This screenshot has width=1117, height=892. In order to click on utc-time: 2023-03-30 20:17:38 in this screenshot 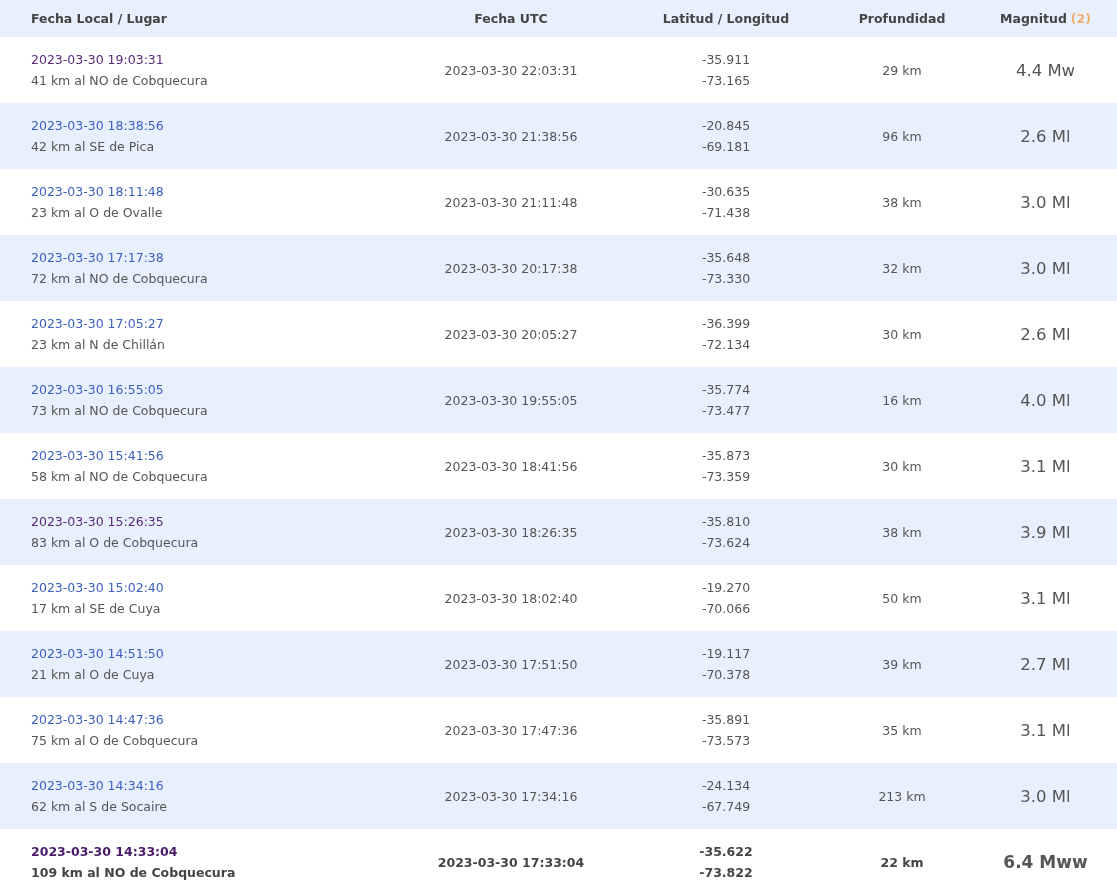, I will do `click(511, 268)`.